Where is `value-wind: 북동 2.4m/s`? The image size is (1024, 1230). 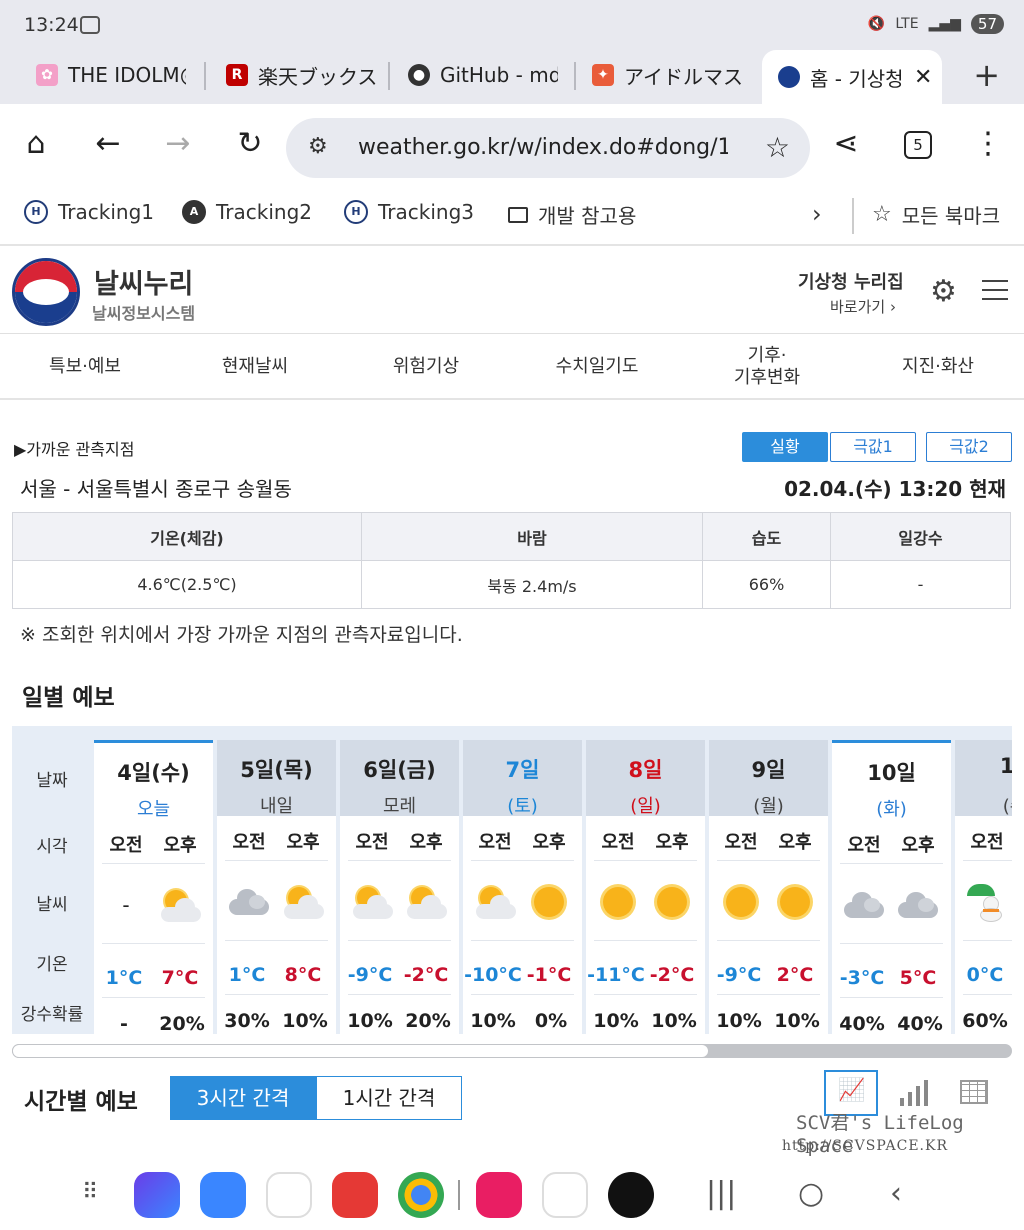
value-wind: 북동 2.4m/s is located at coordinates (532, 584).